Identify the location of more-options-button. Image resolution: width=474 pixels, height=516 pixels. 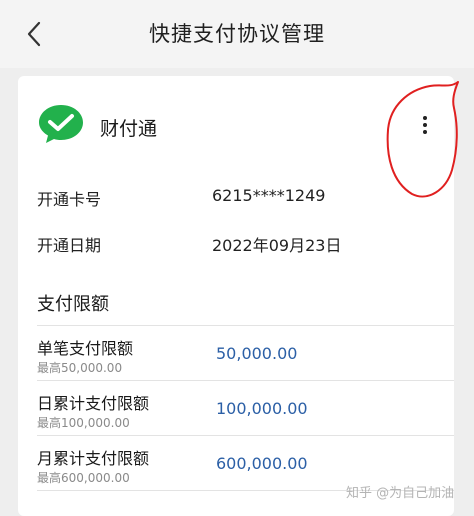
(425, 125).